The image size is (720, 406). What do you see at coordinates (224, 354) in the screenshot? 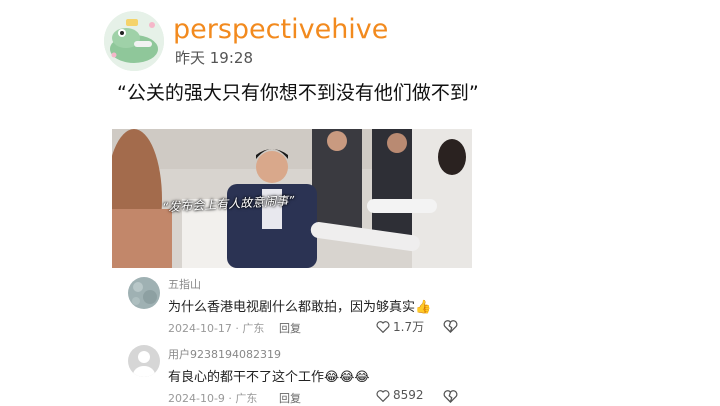
I see `commenter-name: 用户9238194082319` at bounding box center [224, 354].